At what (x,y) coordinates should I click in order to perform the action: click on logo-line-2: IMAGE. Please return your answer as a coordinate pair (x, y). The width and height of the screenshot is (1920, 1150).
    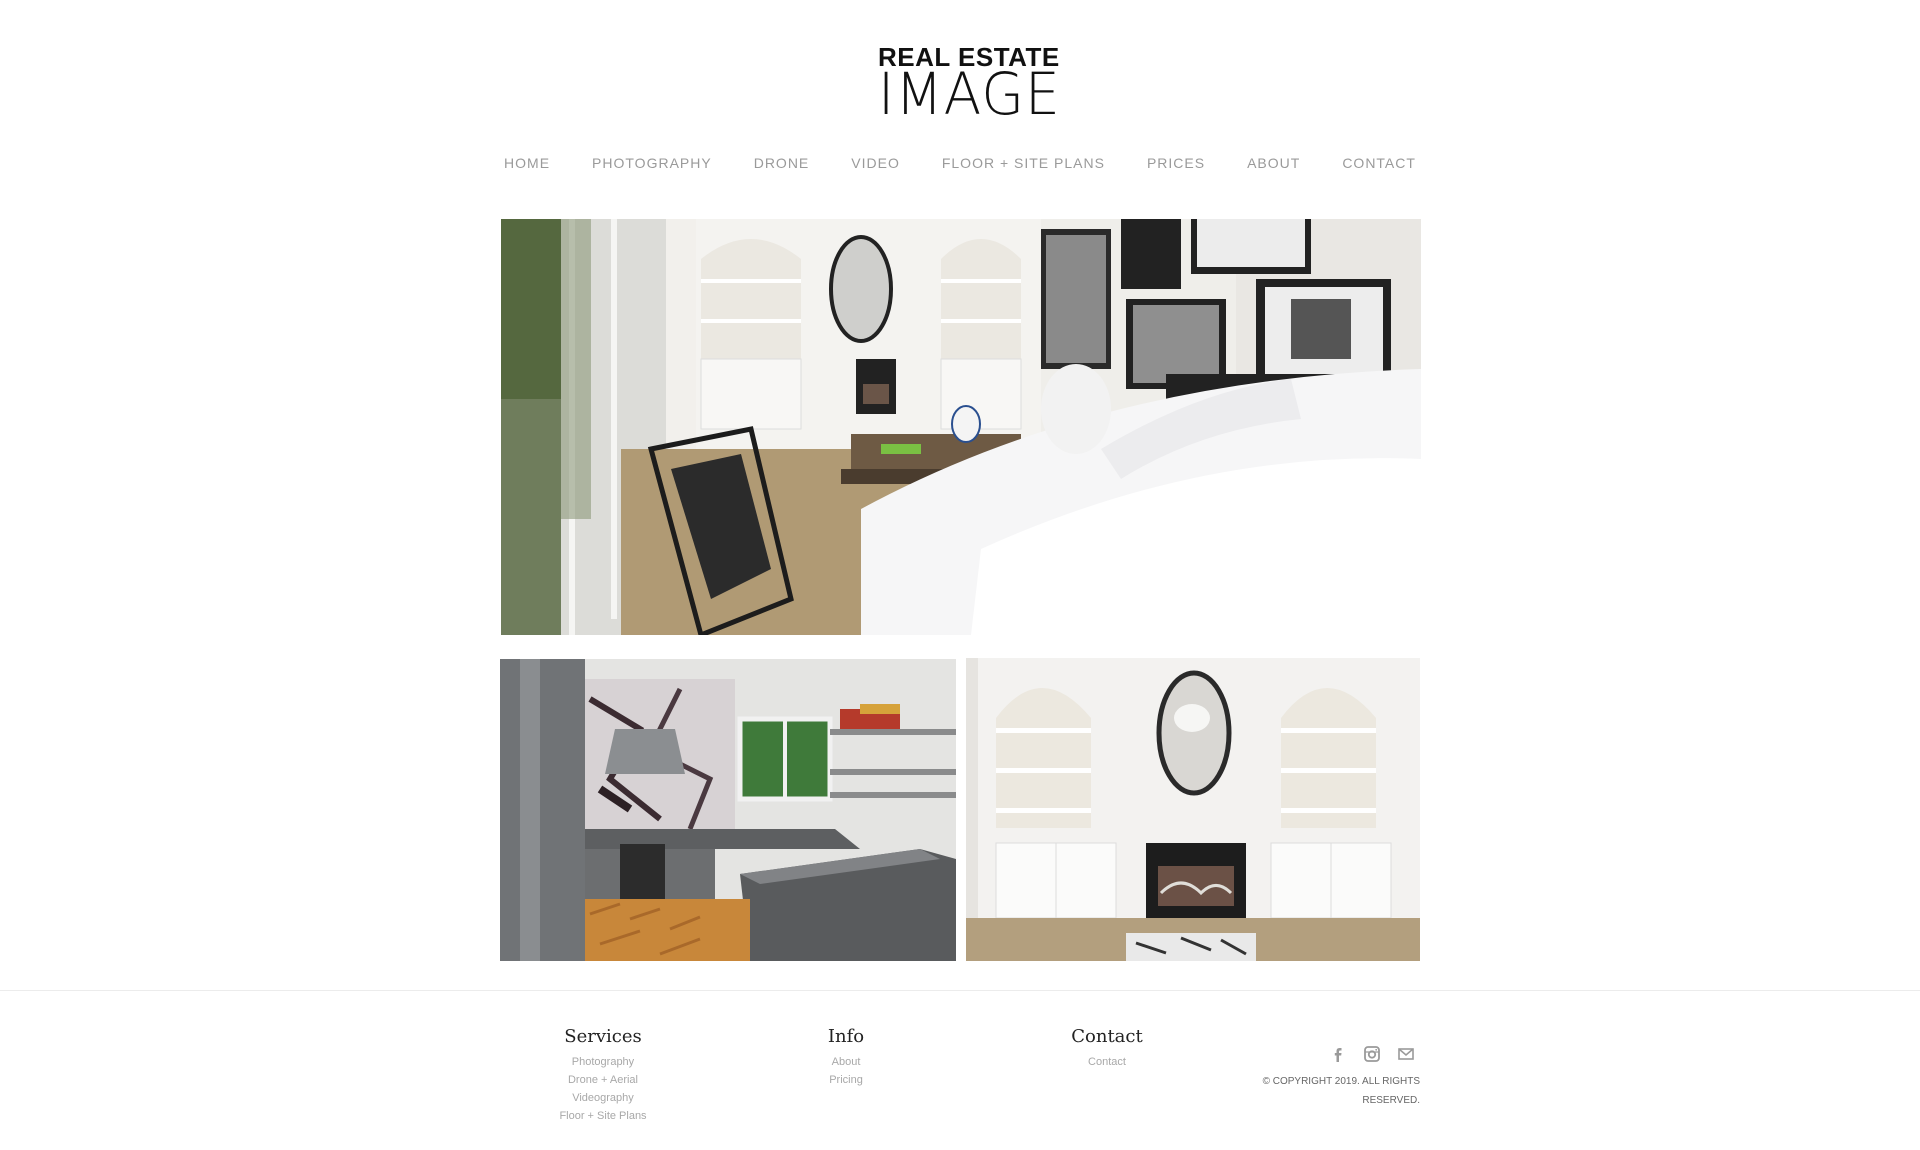
    Looking at the image, I should click on (969, 94).